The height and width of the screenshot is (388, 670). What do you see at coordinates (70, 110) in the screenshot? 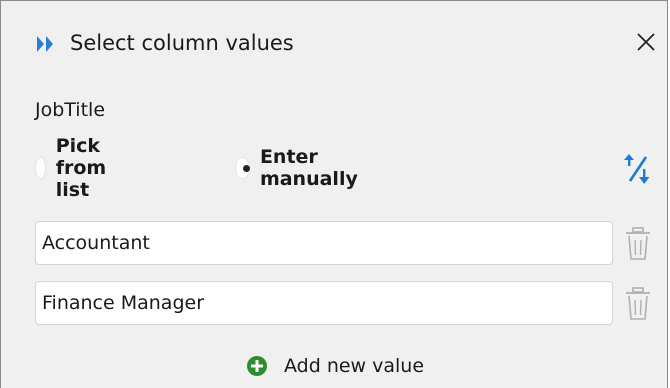
I see `column-name-label: JobTitle` at bounding box center [70, 110].